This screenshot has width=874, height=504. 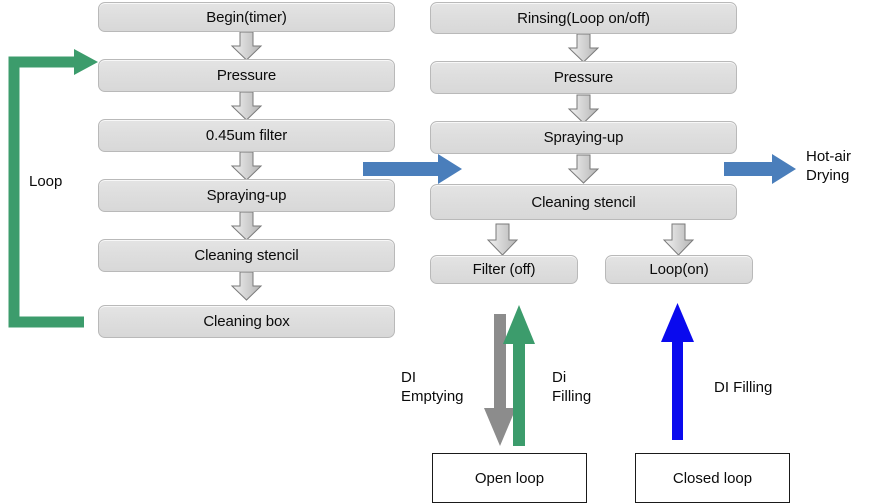 I want to click on process-box-loop-on: Loop(on), so click(x=679, y=269).